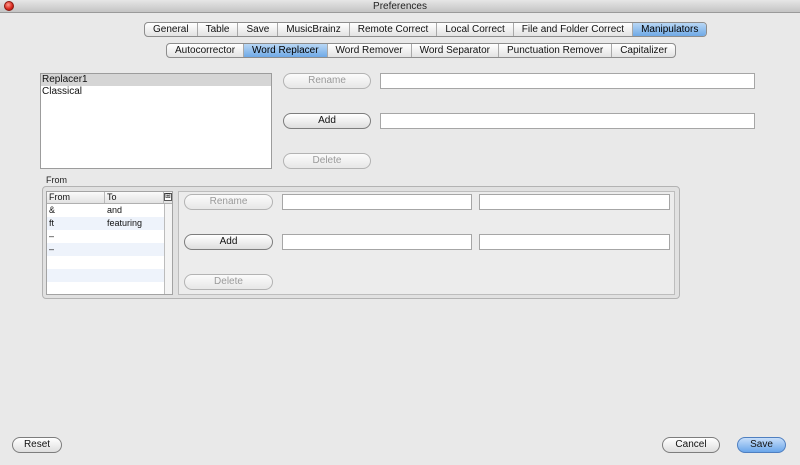 The width and height of the screenshot is (800, 465). Describe the element at coordinates (156, 80) in the screenshot. I see `list-item: Replacer1` at that location.